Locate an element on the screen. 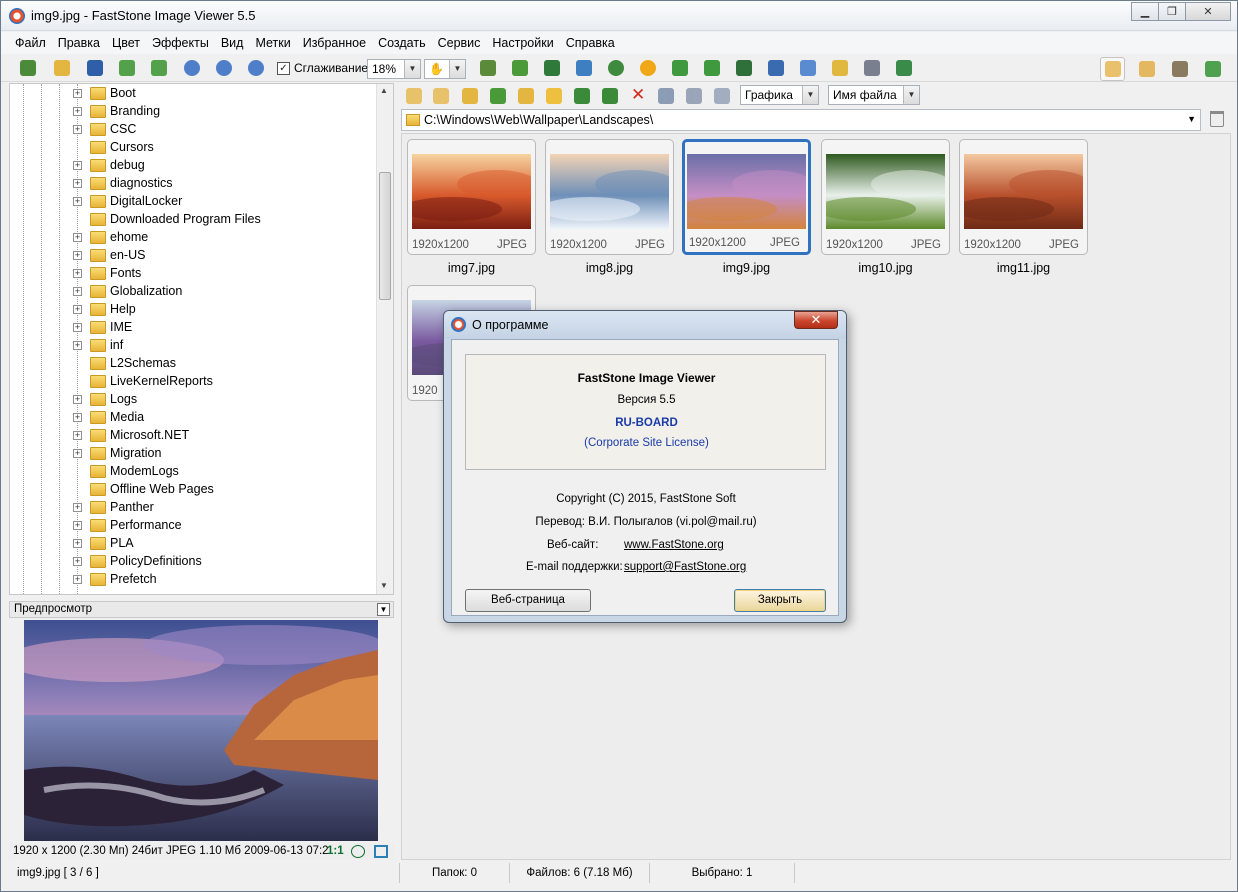 The width and height of the screenshot is (1238, 892). tree-item: + debug is located at coordinates (193, 166).